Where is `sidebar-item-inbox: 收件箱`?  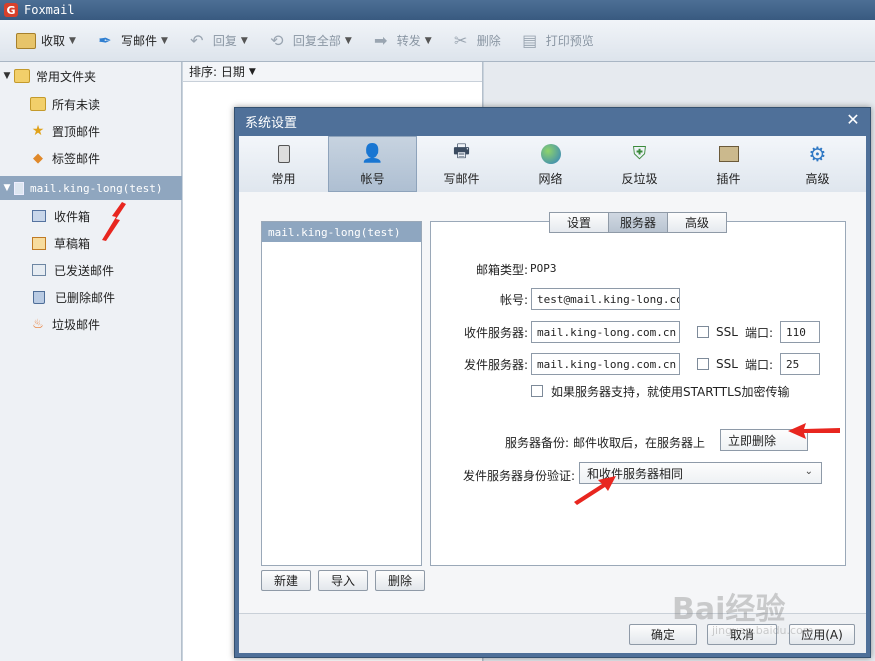 sidebar-item-inbox: 收件箱 is located at coordinates (91, 216).